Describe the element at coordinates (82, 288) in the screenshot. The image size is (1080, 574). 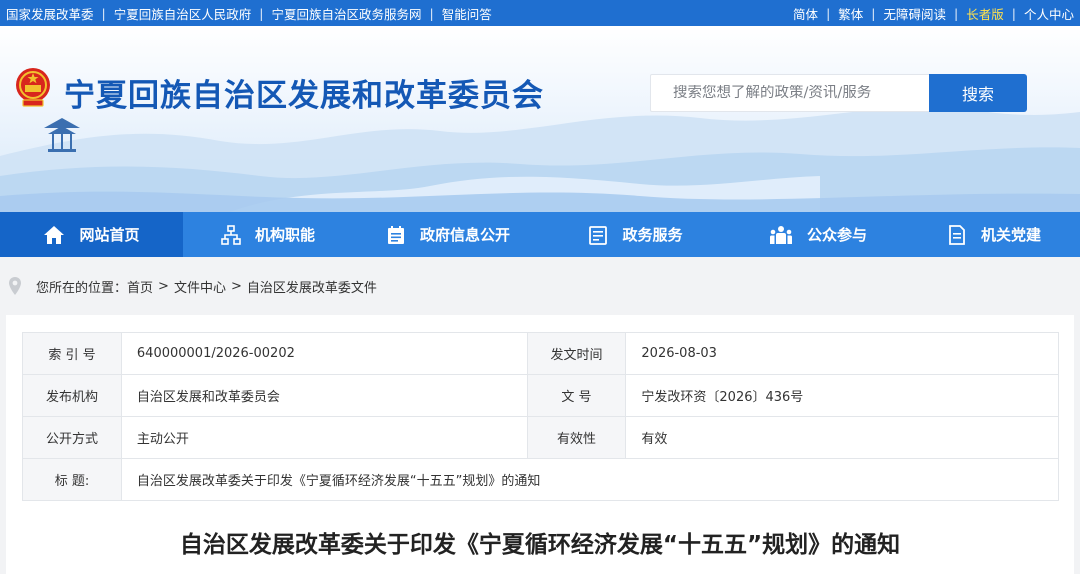
I see `breadcrumb-prefix: 您所在的位置：` at that location.